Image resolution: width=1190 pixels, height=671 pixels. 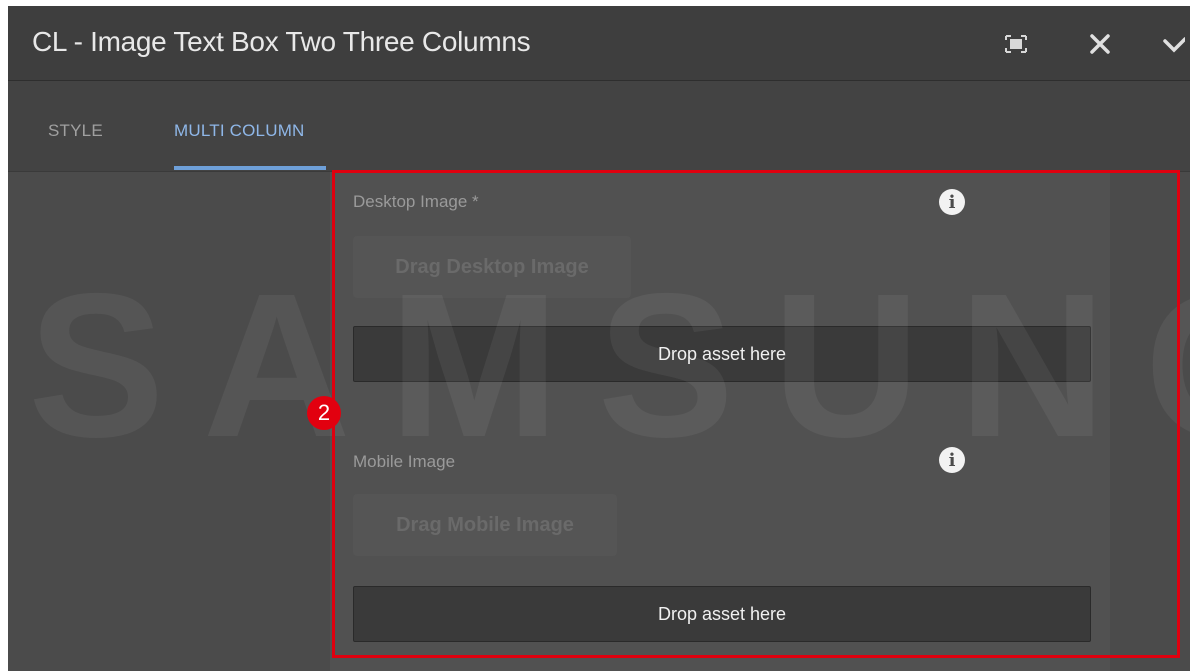 What do you see at coordinates (75, 131) in the screenshot?
I see `tab-style: STYLE` at bounding box center [75, 131].